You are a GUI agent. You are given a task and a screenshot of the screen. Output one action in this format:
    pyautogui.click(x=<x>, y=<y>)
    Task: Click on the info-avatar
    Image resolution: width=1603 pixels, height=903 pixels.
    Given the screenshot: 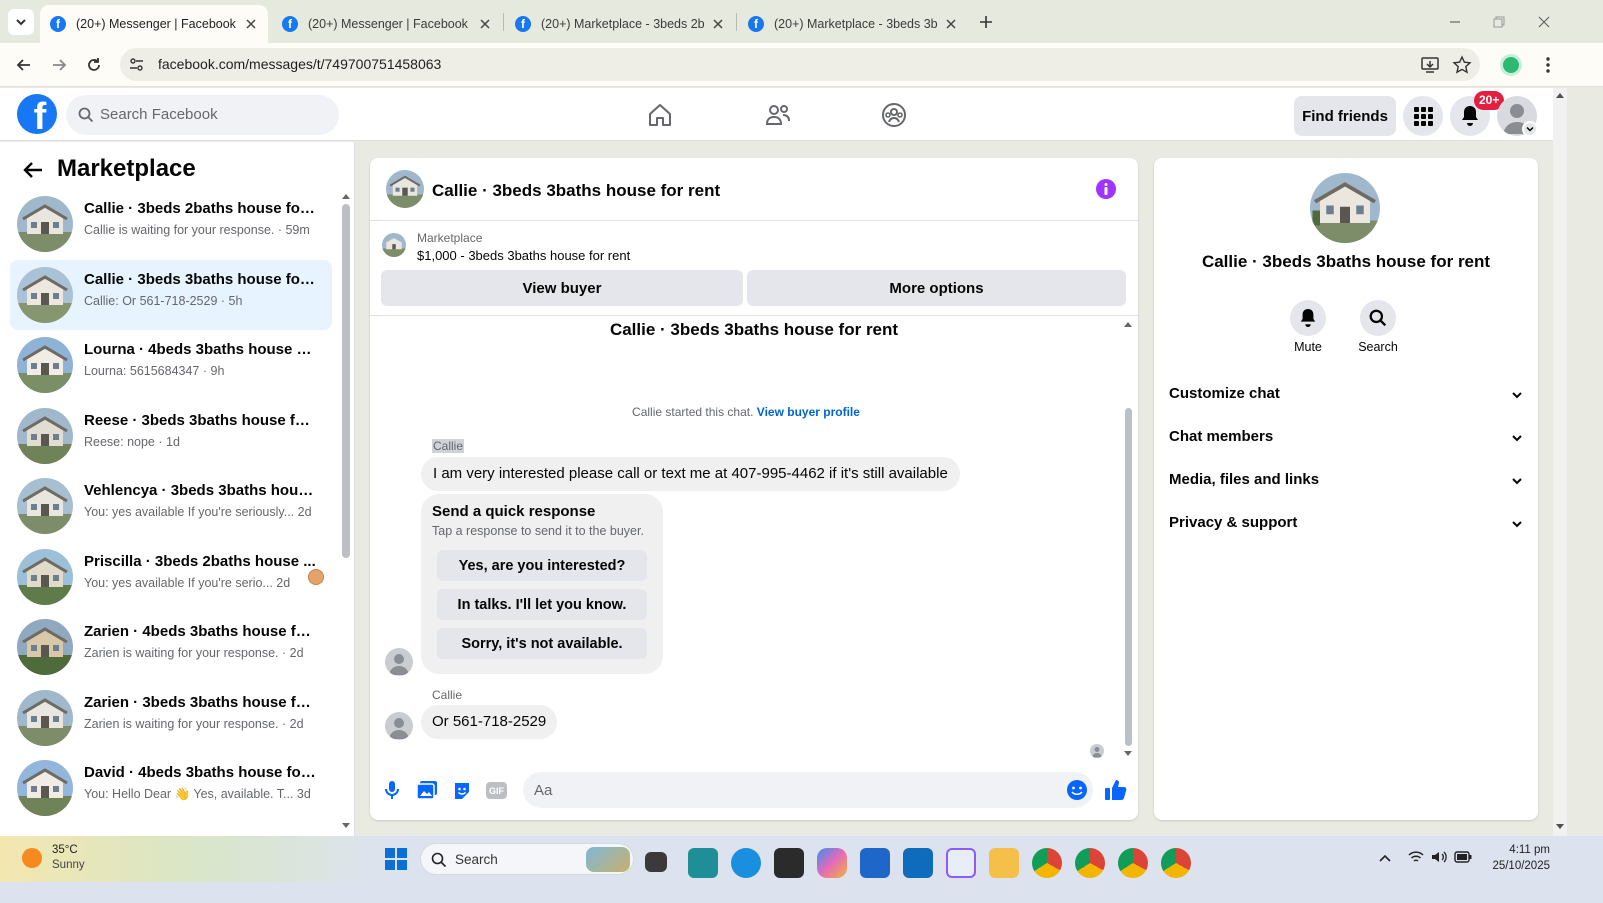 What is the action you would take?
    pyautogui.click(x=1345, y=208)
    